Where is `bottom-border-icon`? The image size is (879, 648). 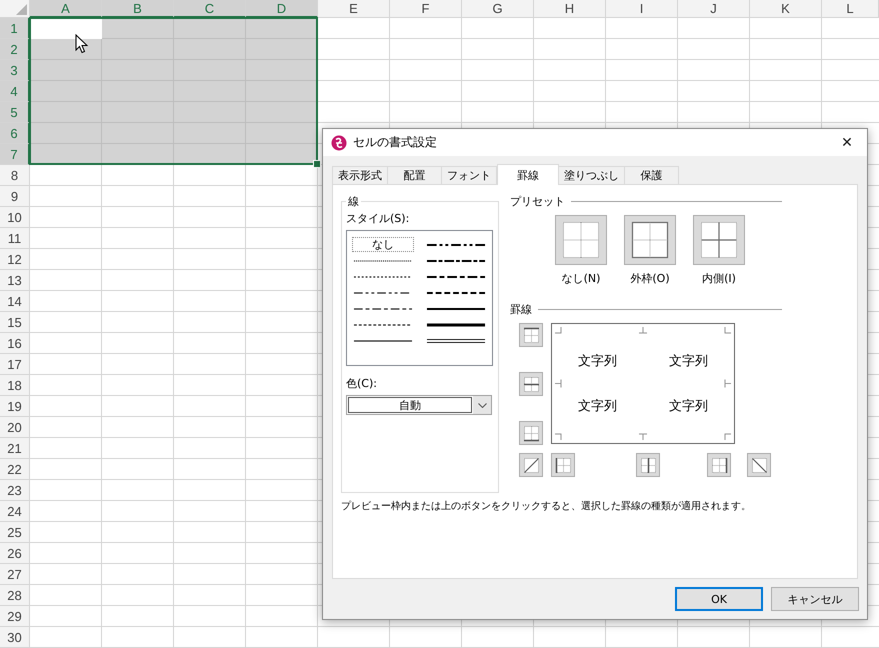
bottom-border-icon is located at coordinates (531, 433).